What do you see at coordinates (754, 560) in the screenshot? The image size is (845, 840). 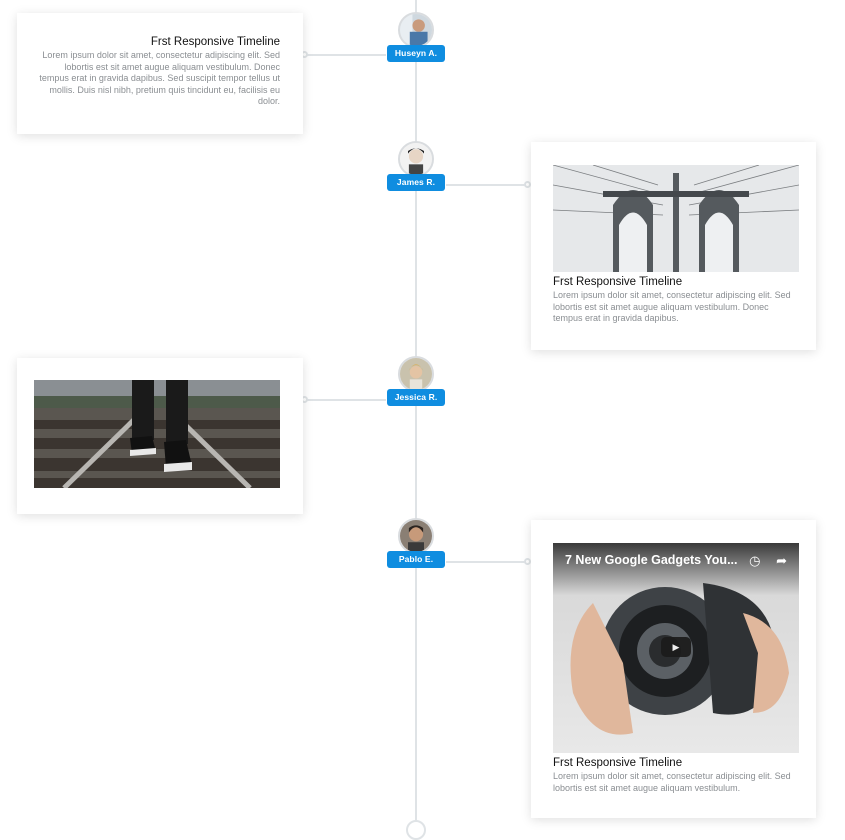 I see `clock-icon: ◷` at bounding box center [754, 560].